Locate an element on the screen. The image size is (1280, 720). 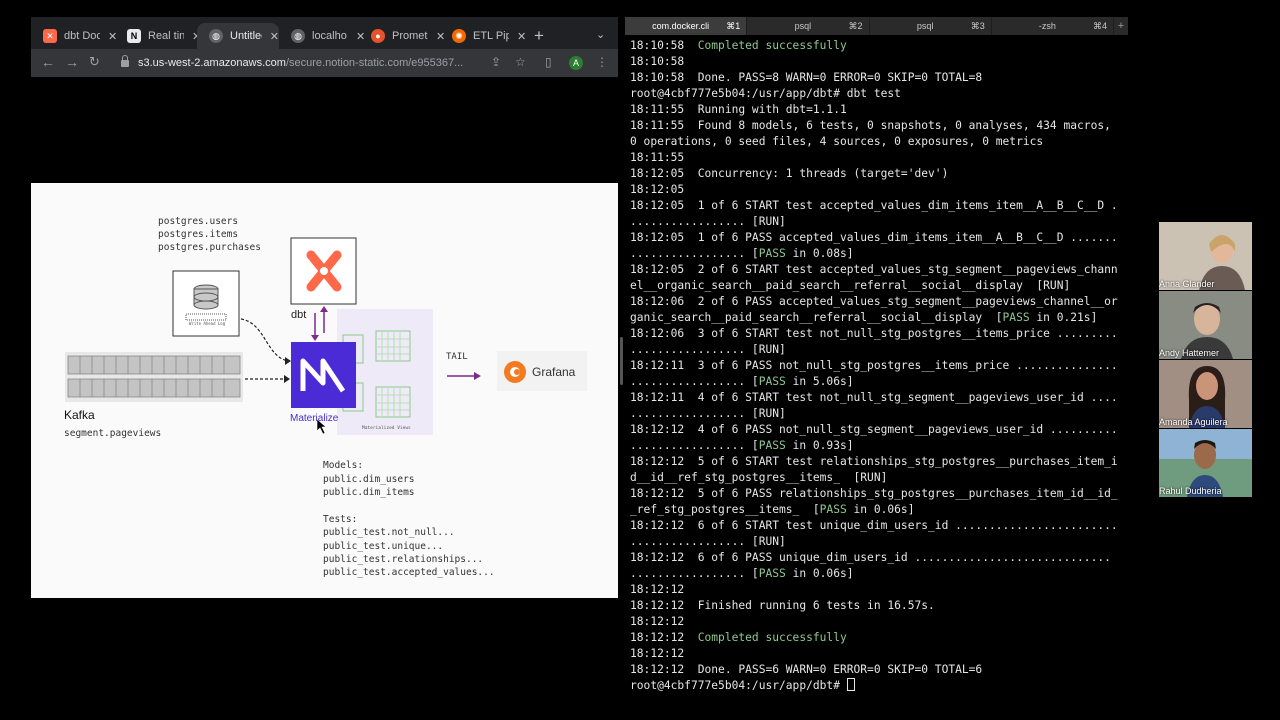
chevron-down-icon: ⌄ is located at coordinates (600, 34).